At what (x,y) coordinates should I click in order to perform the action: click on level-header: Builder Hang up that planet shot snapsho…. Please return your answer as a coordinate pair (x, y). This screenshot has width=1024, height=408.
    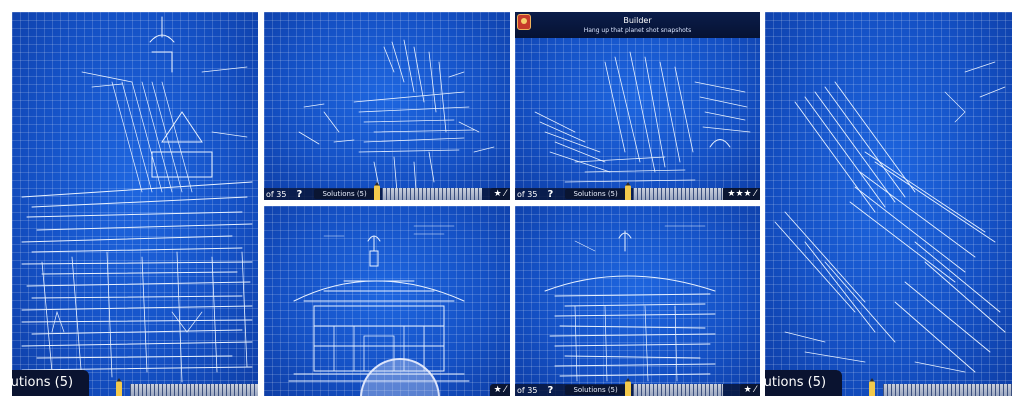
    Looking at the image, I should click on (637, 25).